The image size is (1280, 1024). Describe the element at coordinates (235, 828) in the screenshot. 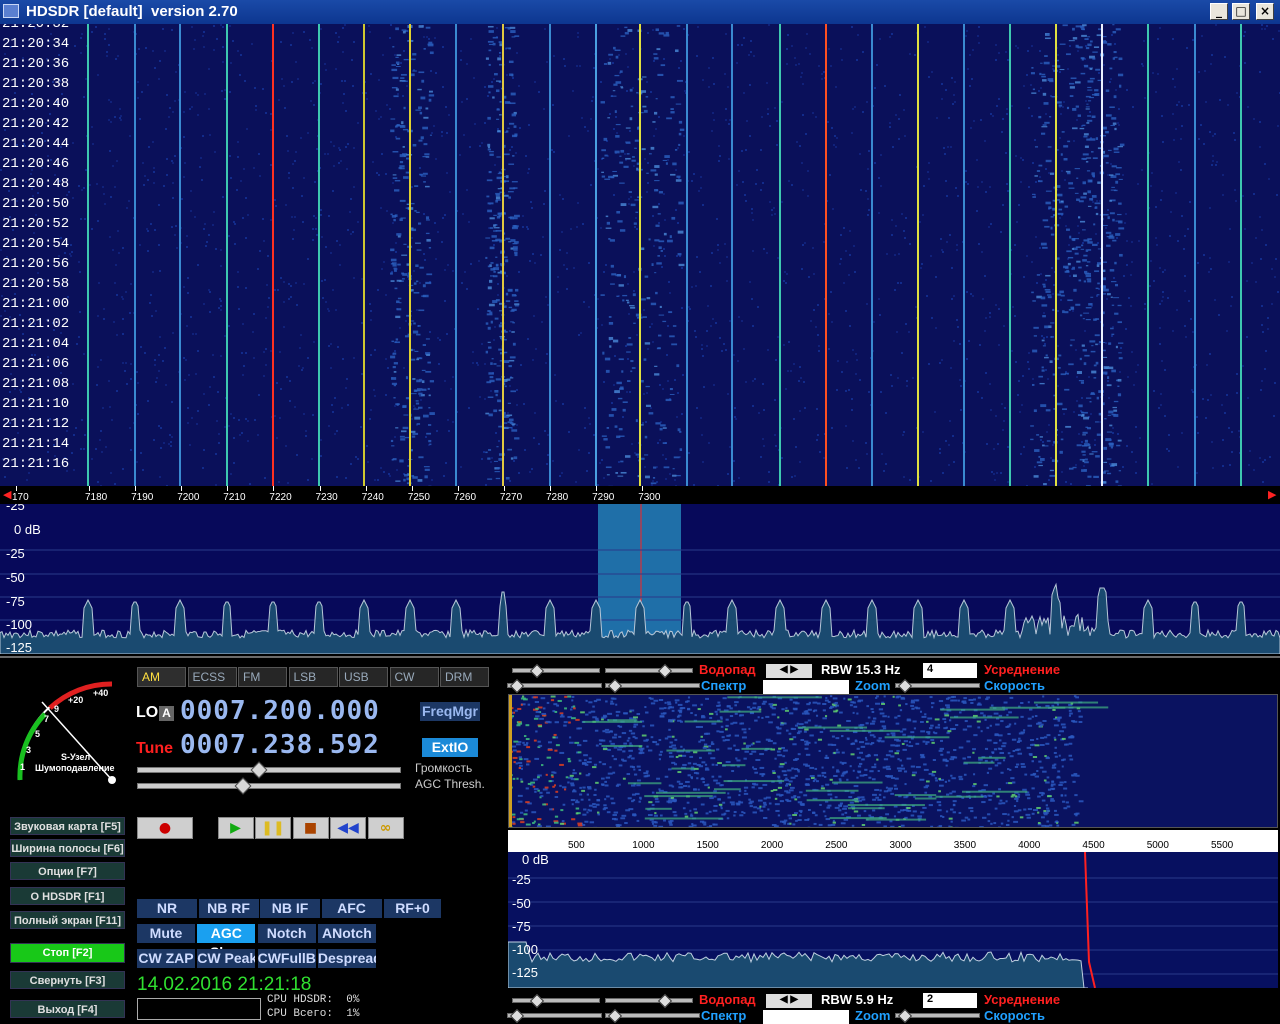

I see `transport-button-1: ▶` at that location.